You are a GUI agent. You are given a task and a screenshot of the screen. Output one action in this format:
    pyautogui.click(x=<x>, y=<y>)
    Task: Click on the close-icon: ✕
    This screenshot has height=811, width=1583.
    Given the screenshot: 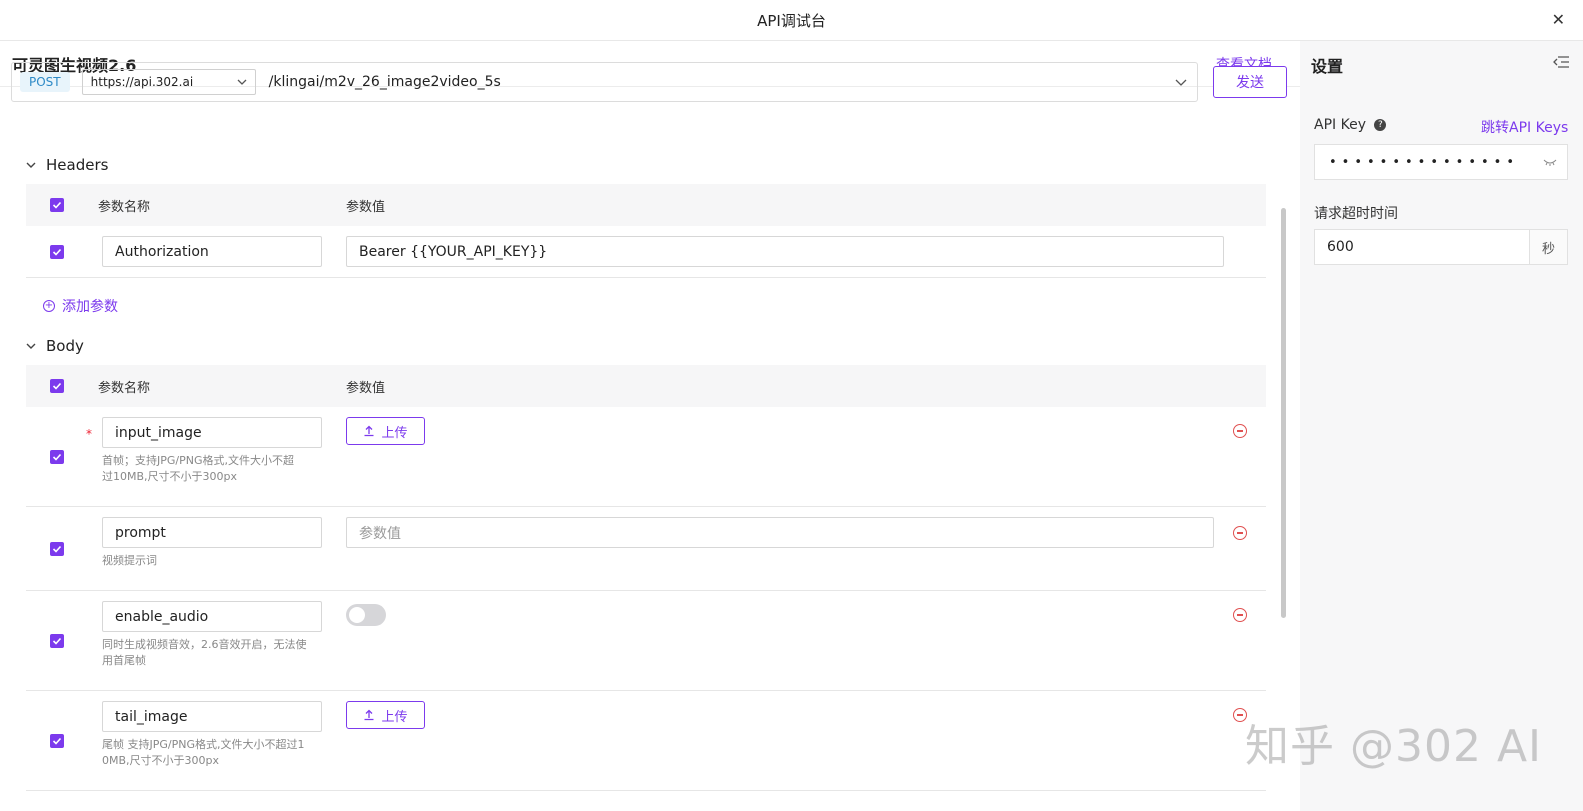 What is the action you would take?
    pyautogui.click(x=1558, y=19)
    